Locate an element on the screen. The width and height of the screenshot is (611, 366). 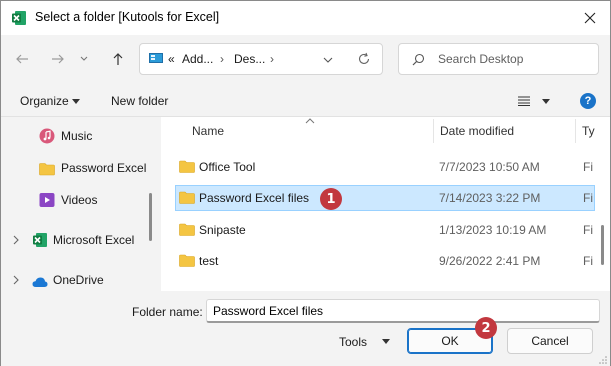
file-name: Office Tool is located at coordinates (227, 167).